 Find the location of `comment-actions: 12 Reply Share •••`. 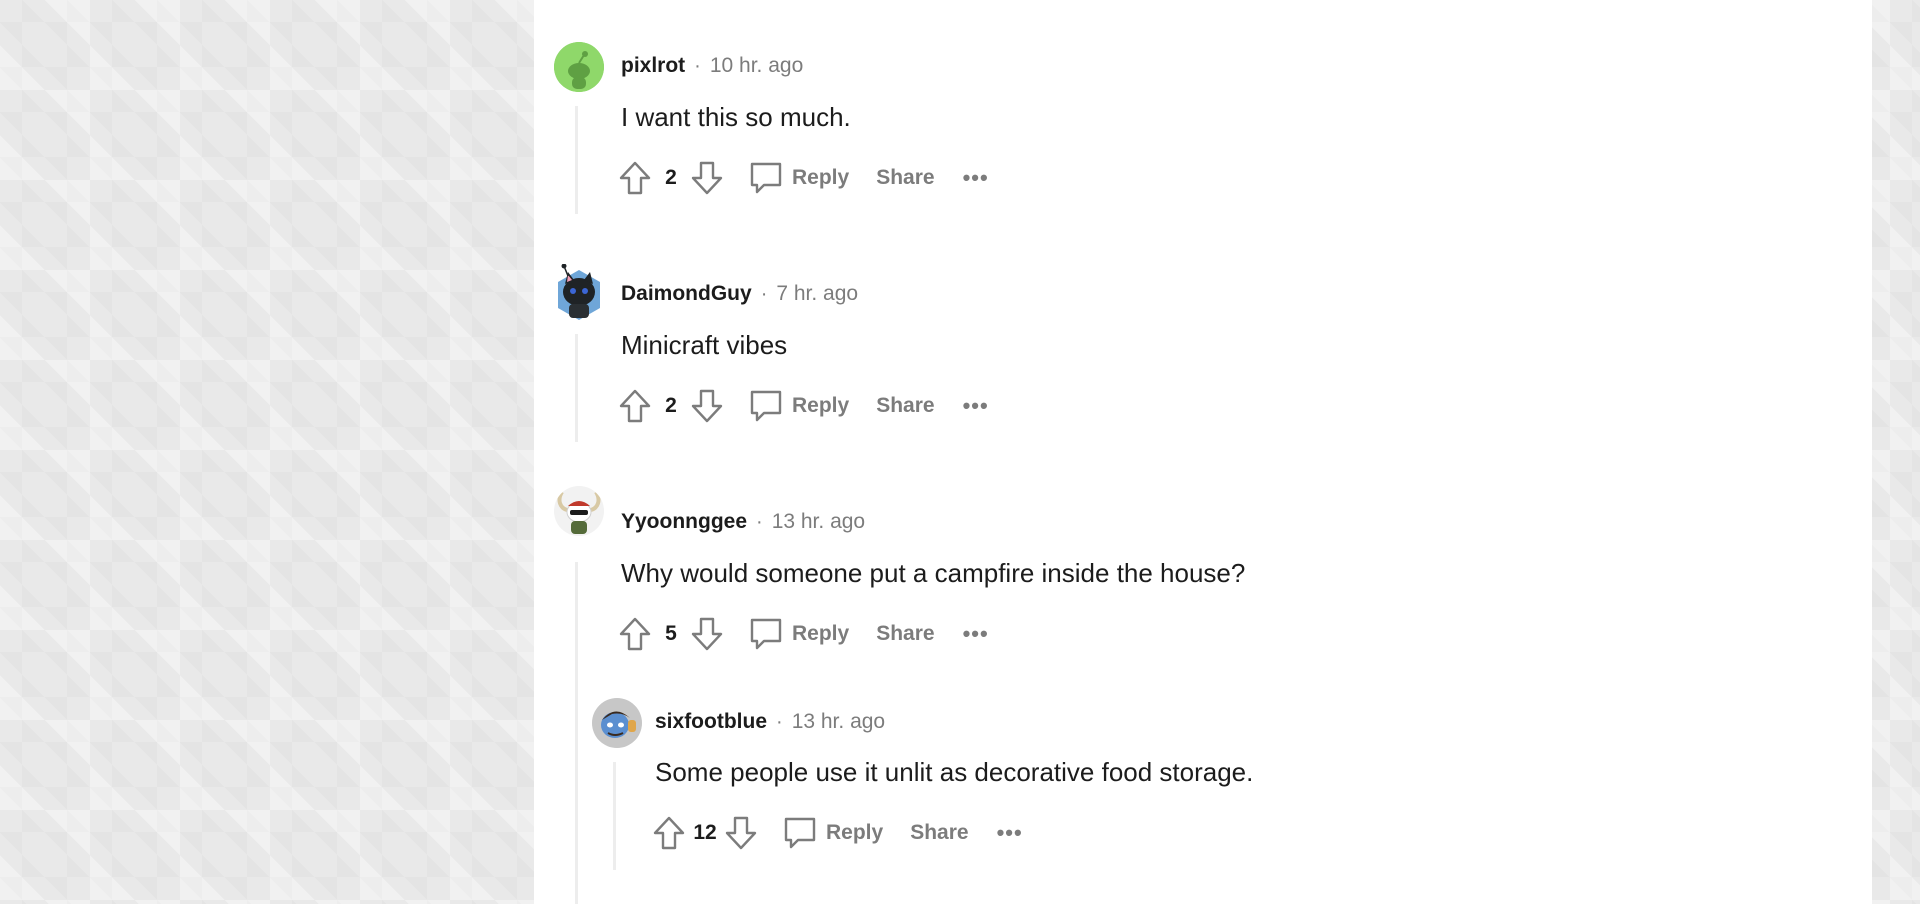

comment-actions: 12 Reply Share ••• is located at coordinates (836, 833).